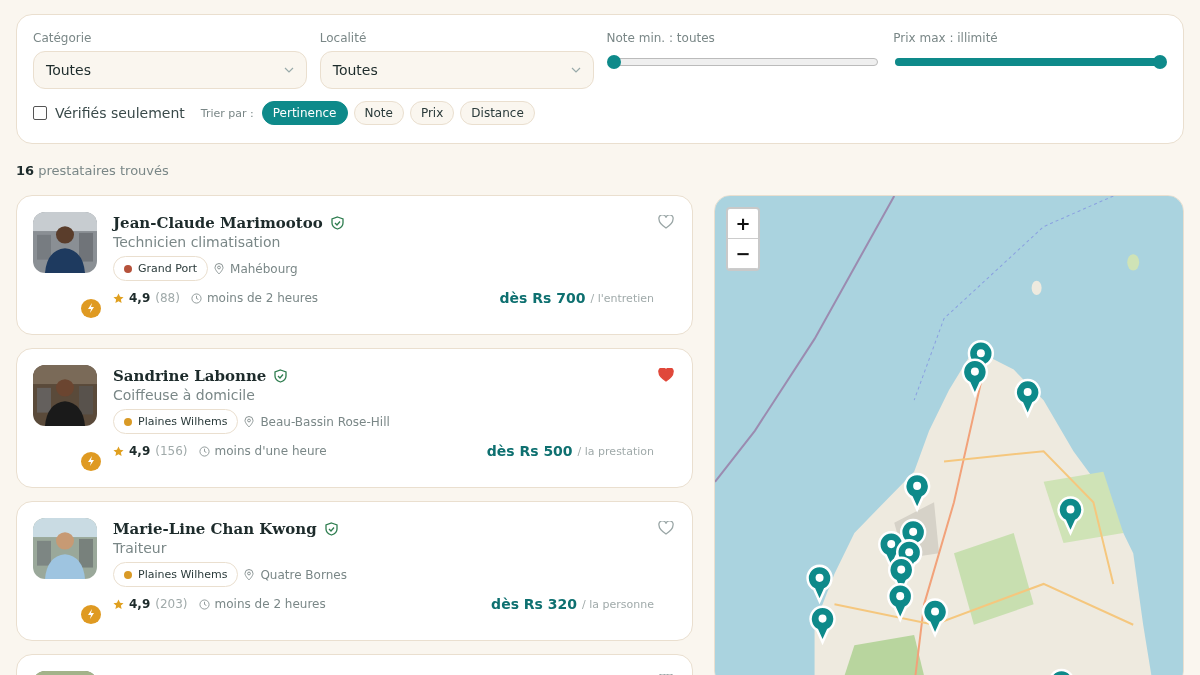 This screenshot has width=1200, height=675. What do you see at coordinates (325, 421) in the screenshot?
I see `town-label: Beau-Bassin Rose-Hill` at bounding box center [325, 421].